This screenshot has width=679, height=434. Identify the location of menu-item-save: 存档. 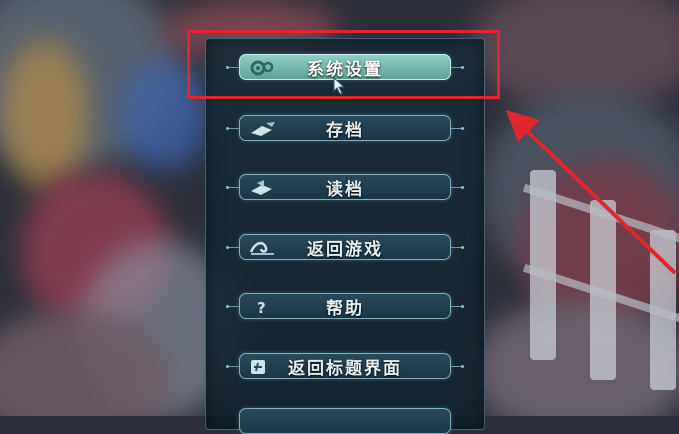
(345, 128).